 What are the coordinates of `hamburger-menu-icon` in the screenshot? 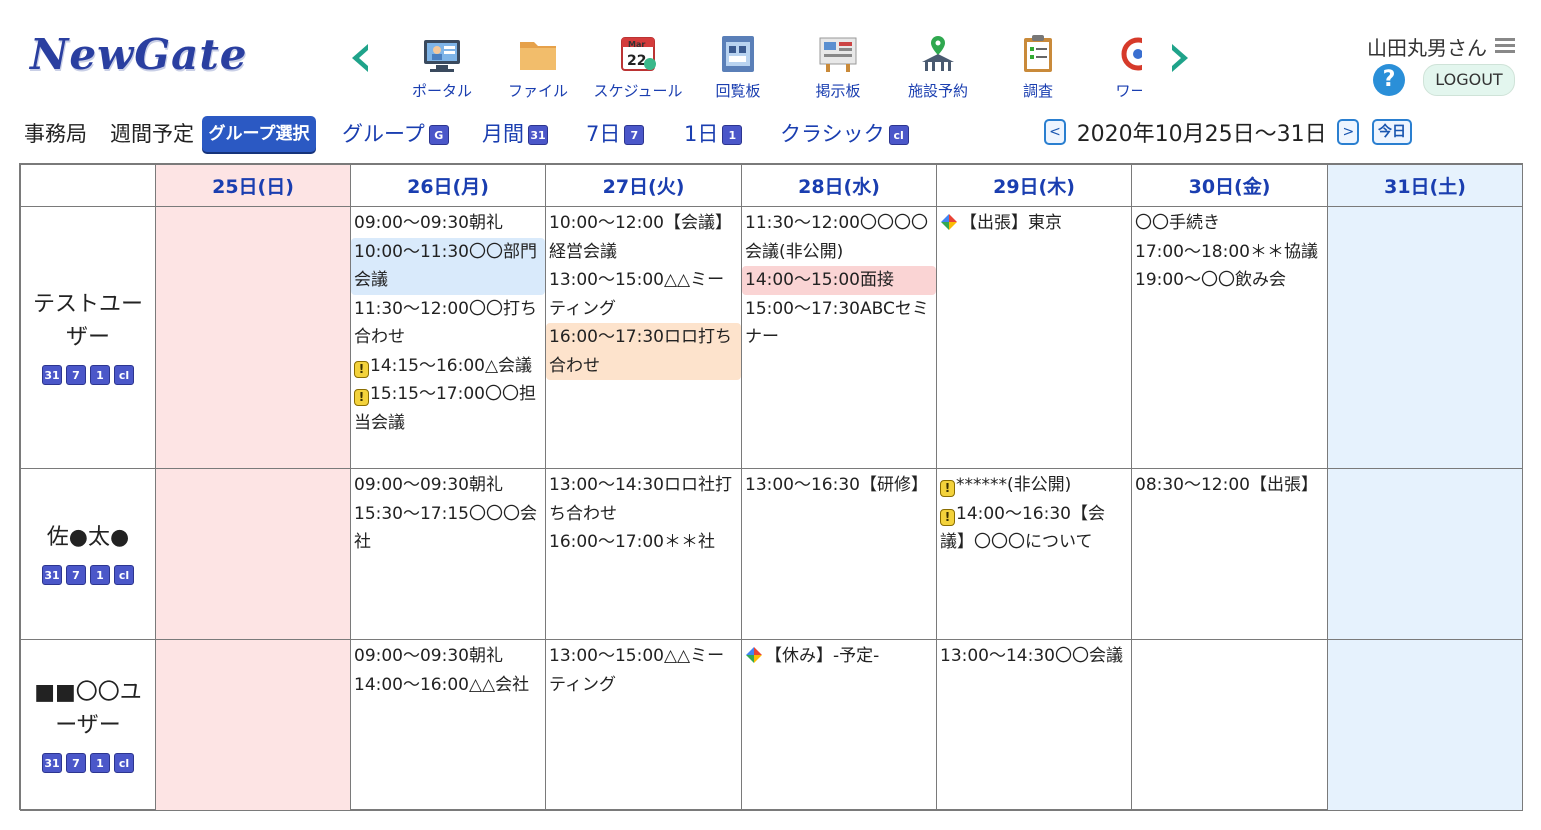 It's located at (1505, 46).